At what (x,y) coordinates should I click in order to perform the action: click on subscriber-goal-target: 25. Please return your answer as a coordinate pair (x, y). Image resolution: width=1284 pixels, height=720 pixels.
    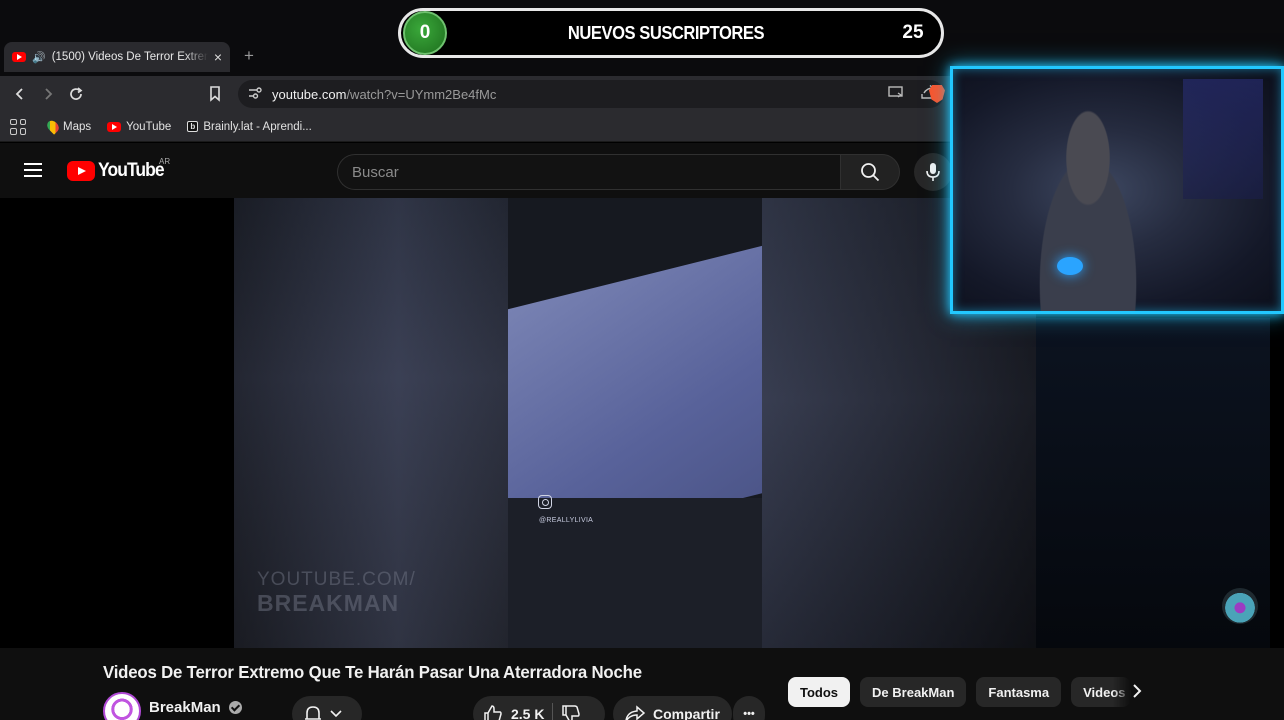
    Looking at the image, I should click on (913, 32).